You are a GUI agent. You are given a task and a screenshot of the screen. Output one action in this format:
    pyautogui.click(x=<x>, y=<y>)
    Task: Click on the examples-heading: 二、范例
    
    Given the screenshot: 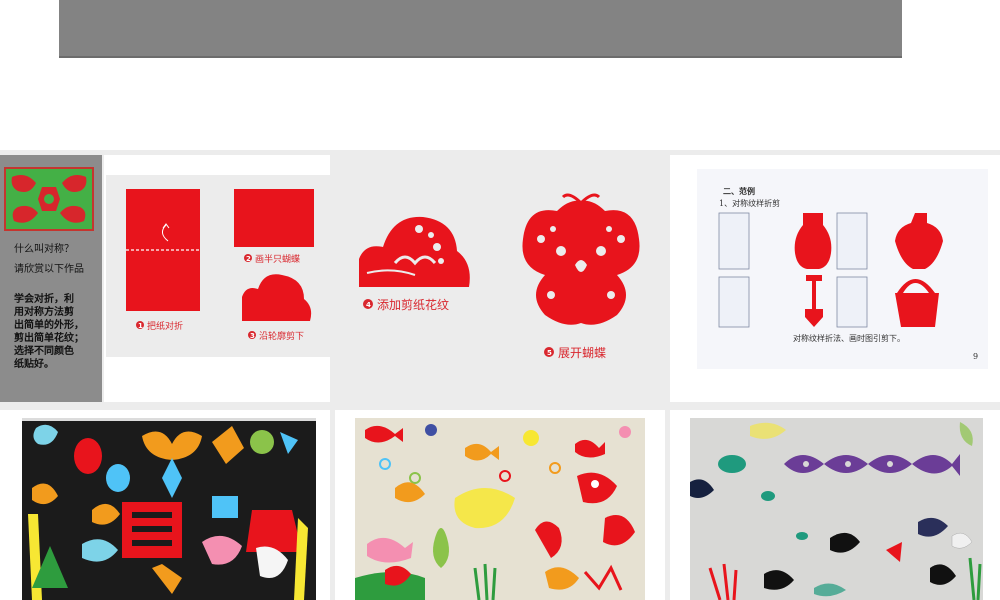 What is the action you would take?
    pyautogui.click(x=739, y=191)
    